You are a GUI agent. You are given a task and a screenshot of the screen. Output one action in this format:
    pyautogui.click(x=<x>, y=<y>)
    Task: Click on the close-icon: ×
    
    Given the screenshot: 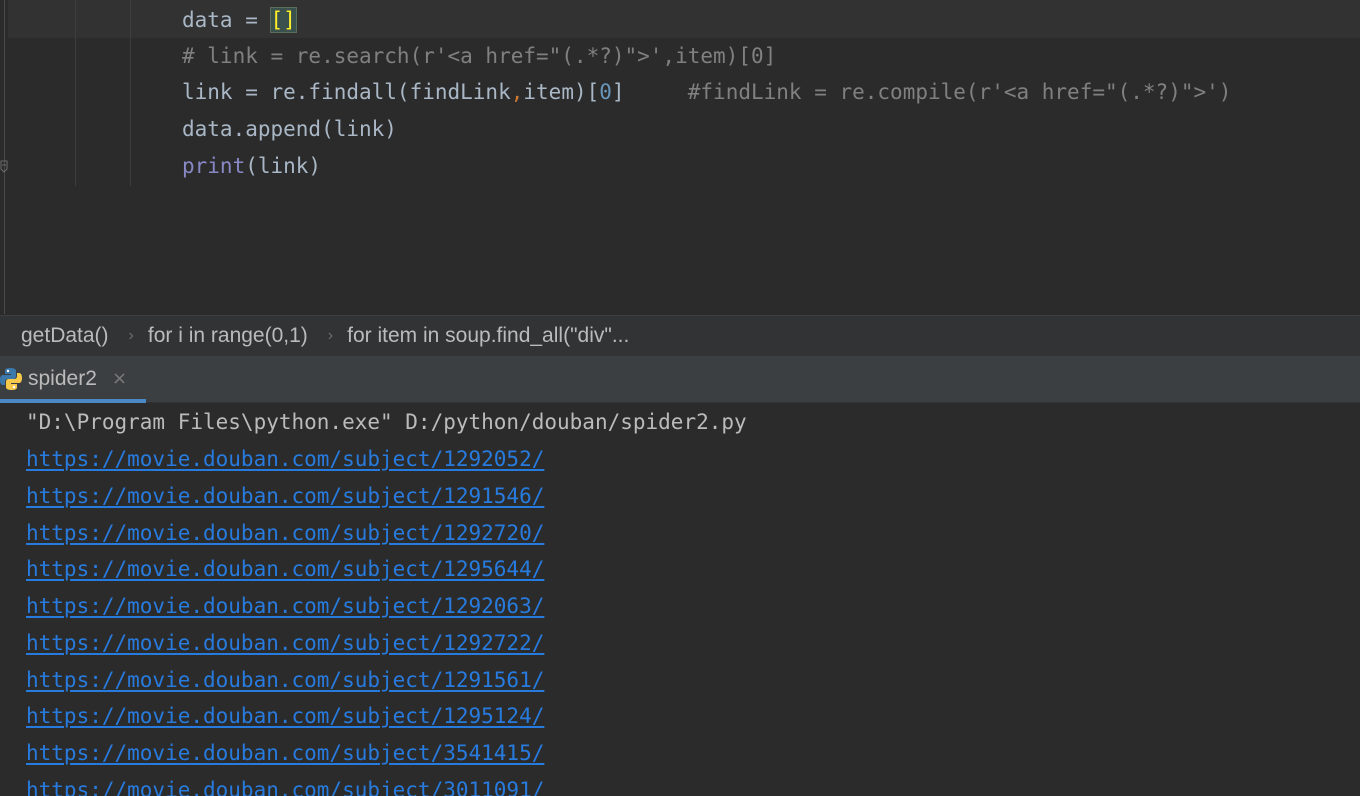 What is the action you would take?
    pyautogui.click(x=119, y=379)
    